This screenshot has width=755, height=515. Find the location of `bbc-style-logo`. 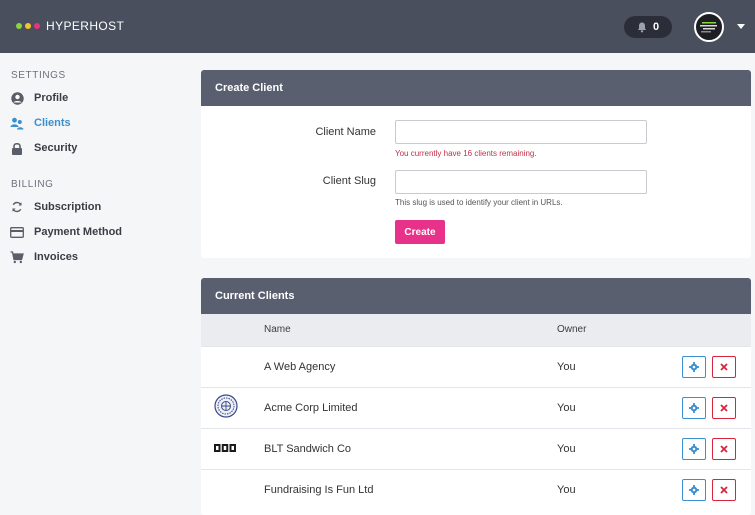

bbc-style-logo is located at coordinates (225, 447).